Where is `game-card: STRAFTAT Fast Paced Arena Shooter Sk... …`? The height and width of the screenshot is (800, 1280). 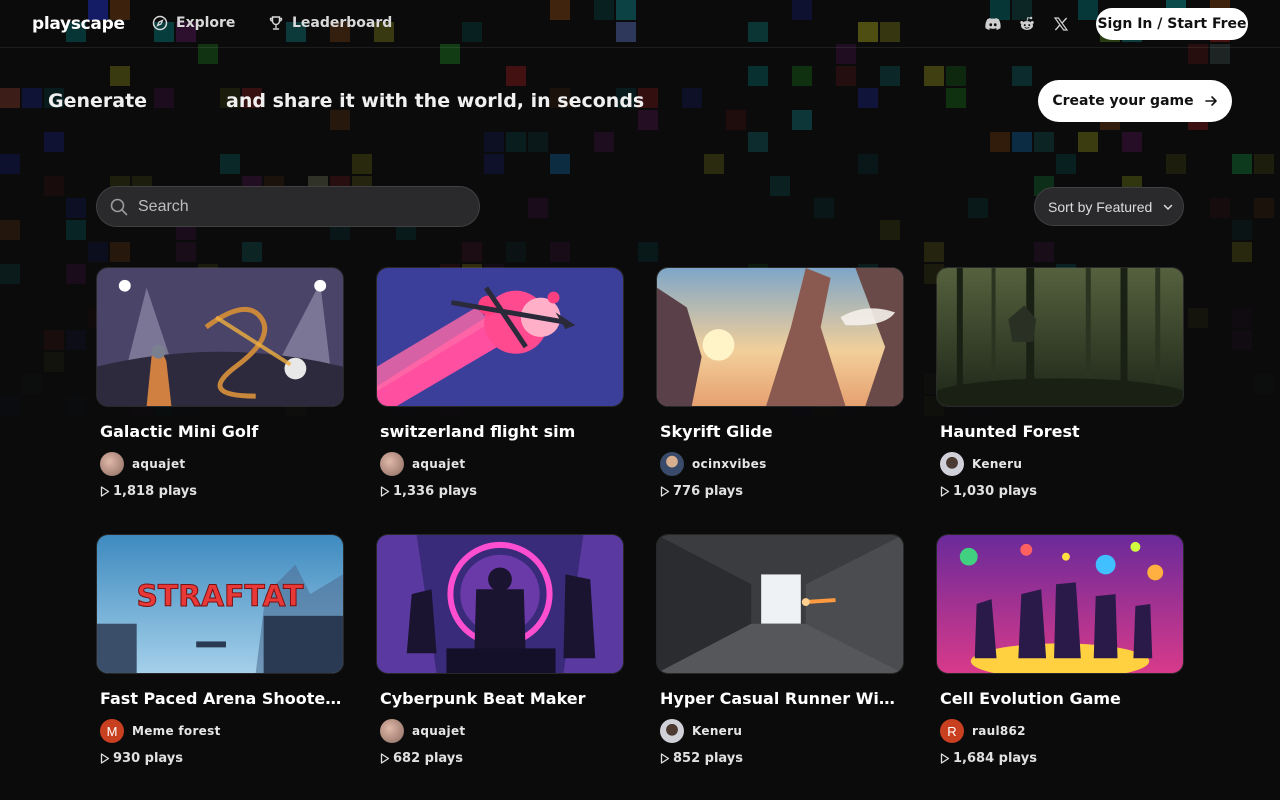
game-card: STRAFTAT Fast Paced Arena Shooter Sk... … is located at coordinates (220, 650).